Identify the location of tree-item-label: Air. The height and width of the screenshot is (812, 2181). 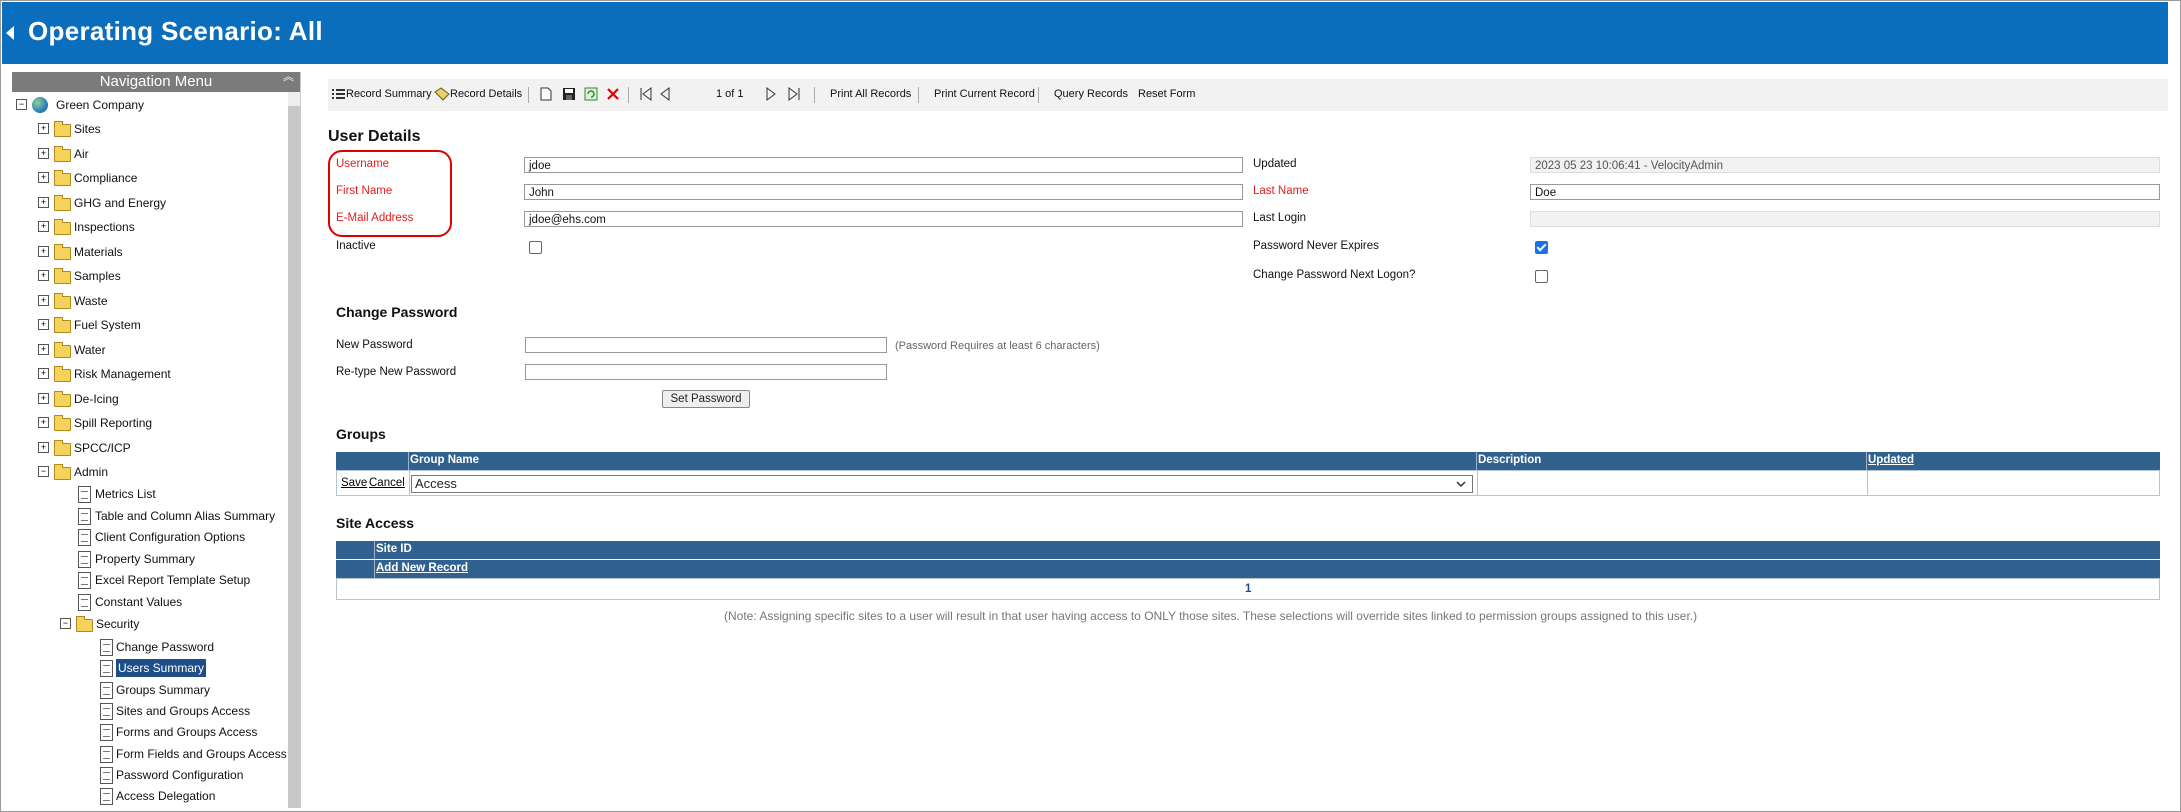
(81, 154).